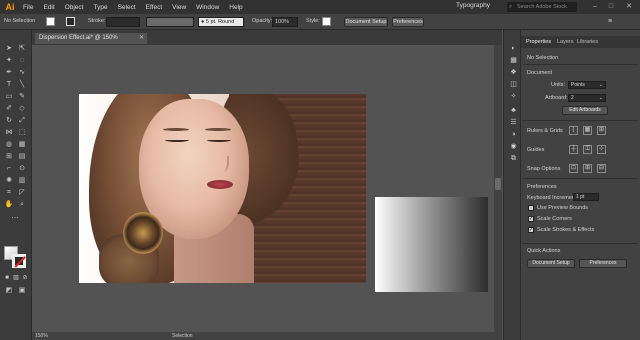 The width and height of the screenshot is (640, 340). What do you see at coordinates (544, 169) in the screenshot?
I see `snap-options-label: Snap Options` at bounding box center [544, 169].